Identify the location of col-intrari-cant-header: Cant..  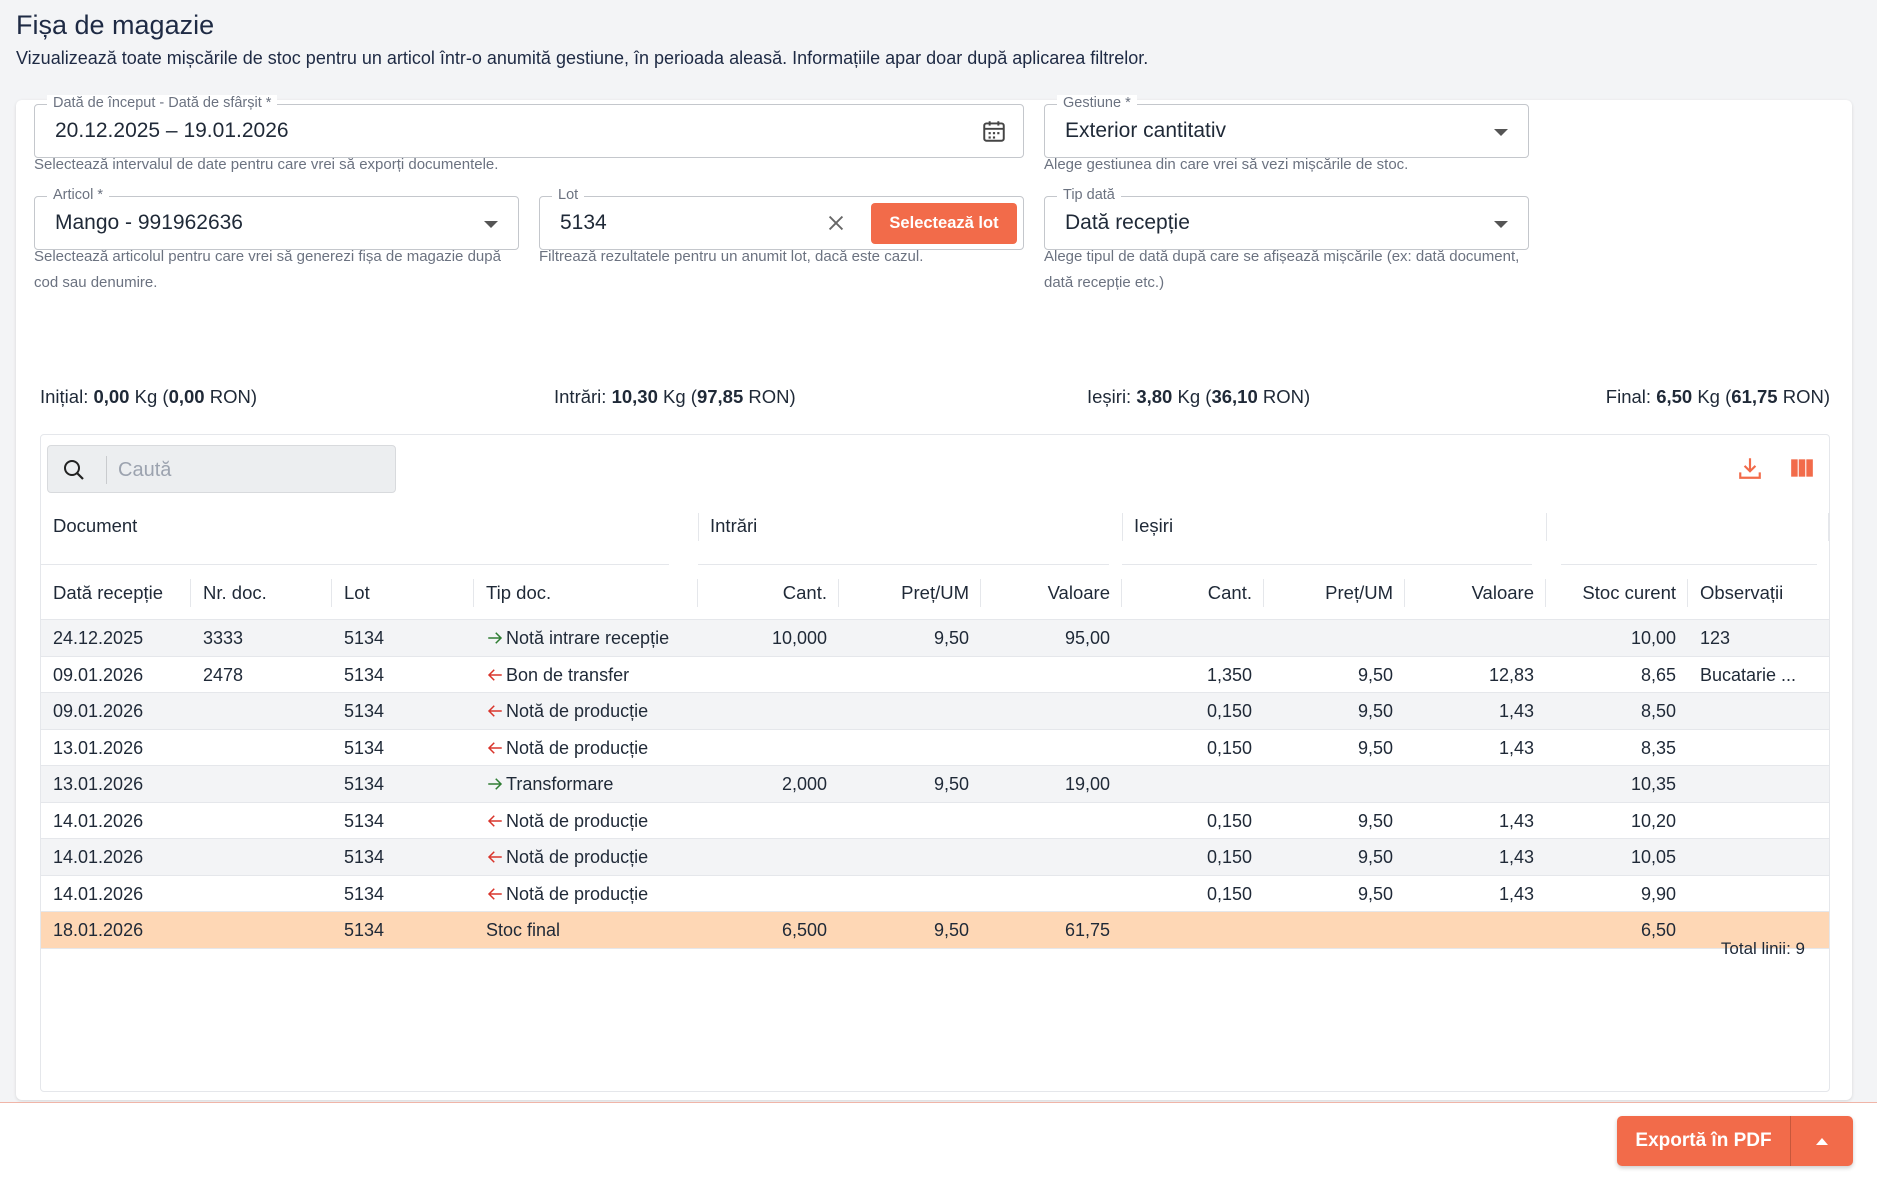
(768, 592).